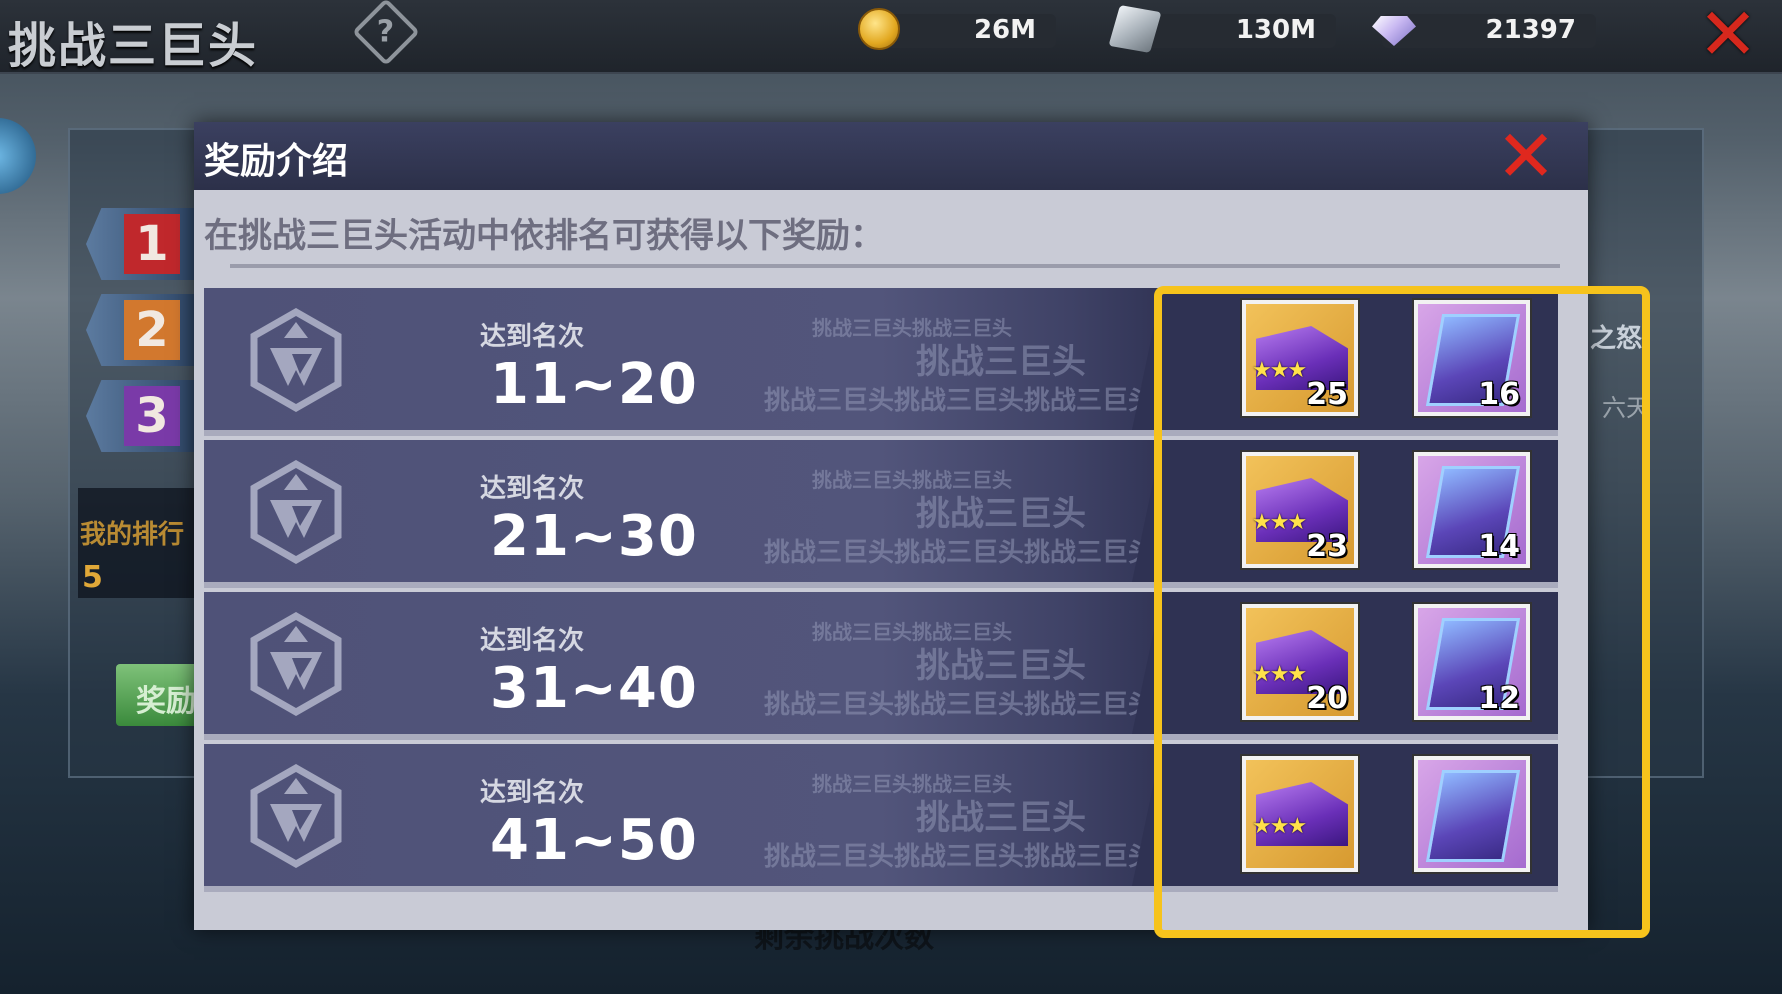  I want to click on gem-icon, so click(1394, 31).